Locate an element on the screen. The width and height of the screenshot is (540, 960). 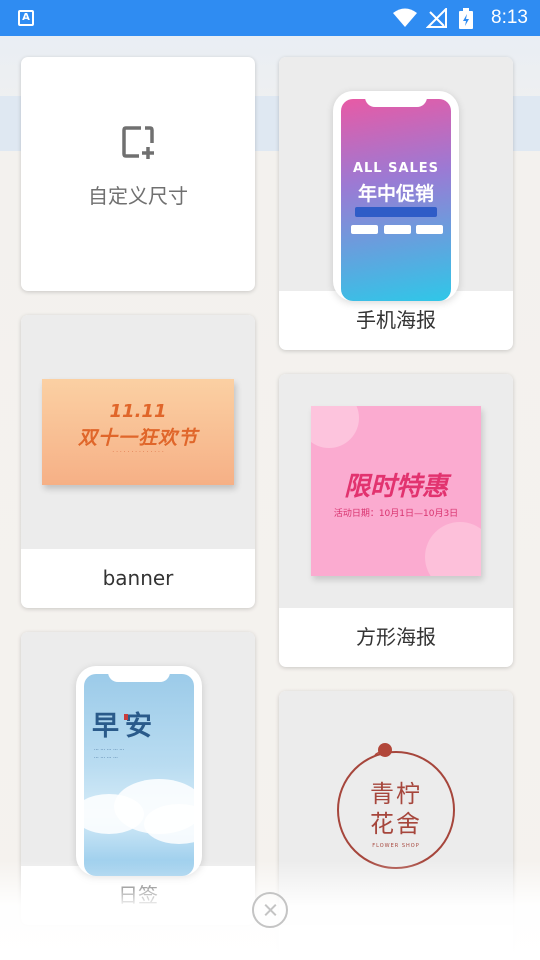
preview-headline-cn: 年中促销 is located at coordinates (395, 194).